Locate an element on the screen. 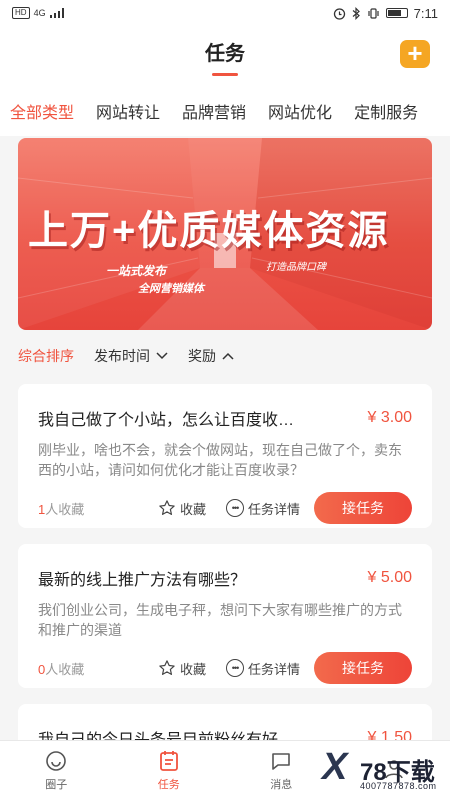 The width and height of the screenshot is (450, 800). nav-label-message: 消息 is located at coordinates (281, 785).